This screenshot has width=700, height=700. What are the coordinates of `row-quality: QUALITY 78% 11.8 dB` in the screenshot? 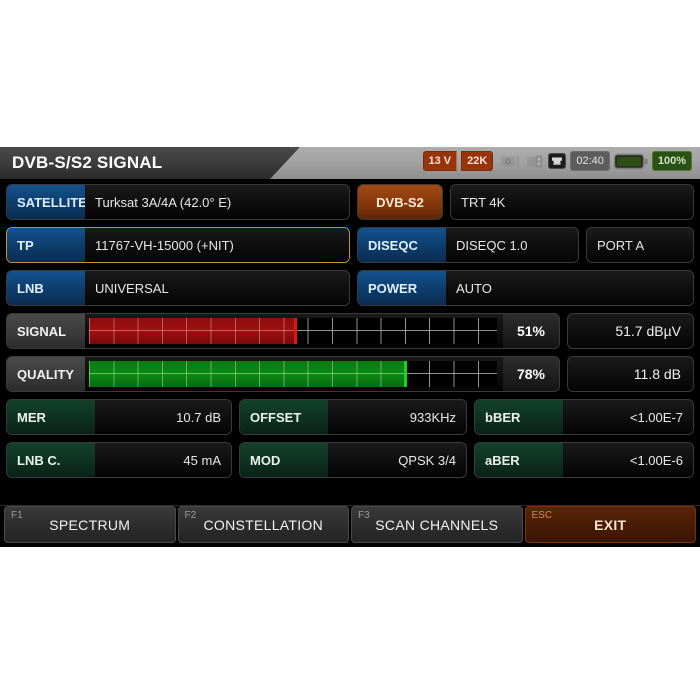 It's located at (350, 374).